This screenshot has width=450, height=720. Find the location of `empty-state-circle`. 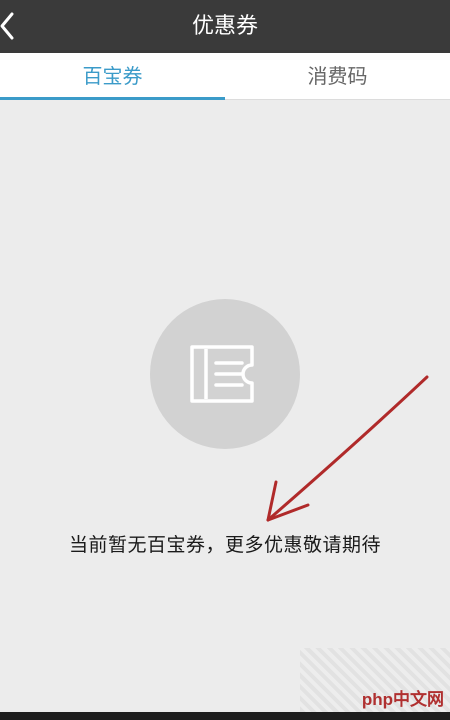

empty-state-circle is located at coordinates (225, 374).